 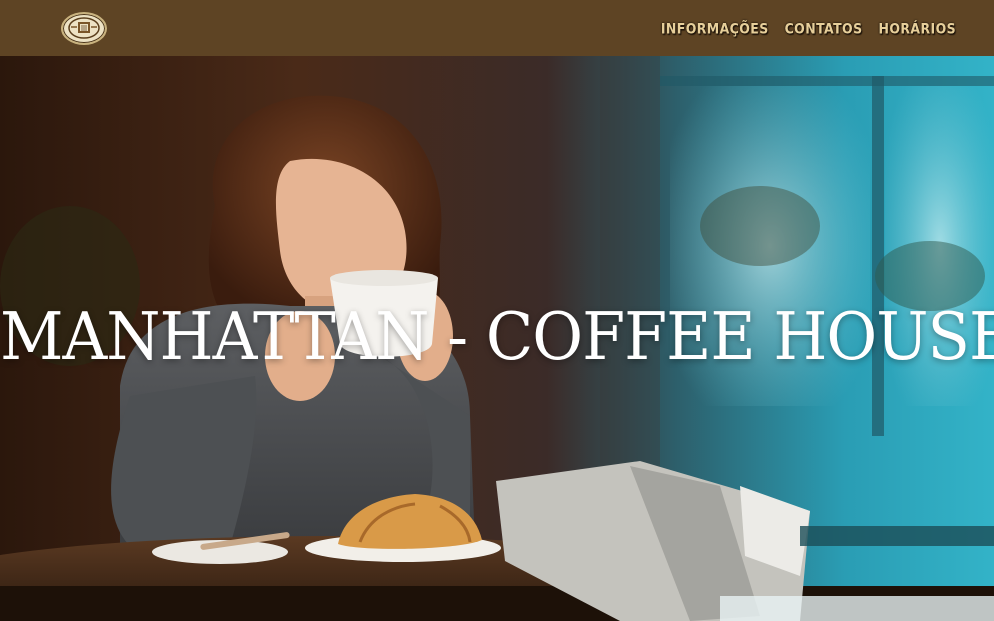 I want to click on hero-title: MANHATTAN - COFFEE HOUSE, so click(x=497, y=336).